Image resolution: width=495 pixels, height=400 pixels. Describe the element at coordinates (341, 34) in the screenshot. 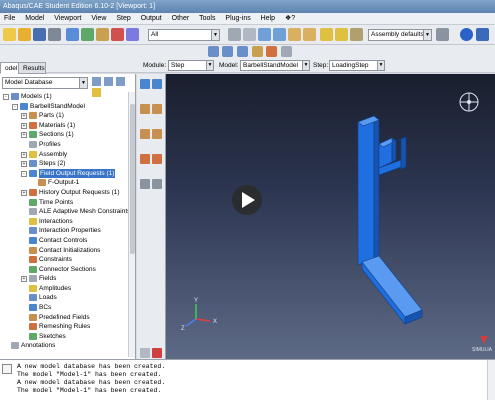

I see `shaded-icon` at that location.